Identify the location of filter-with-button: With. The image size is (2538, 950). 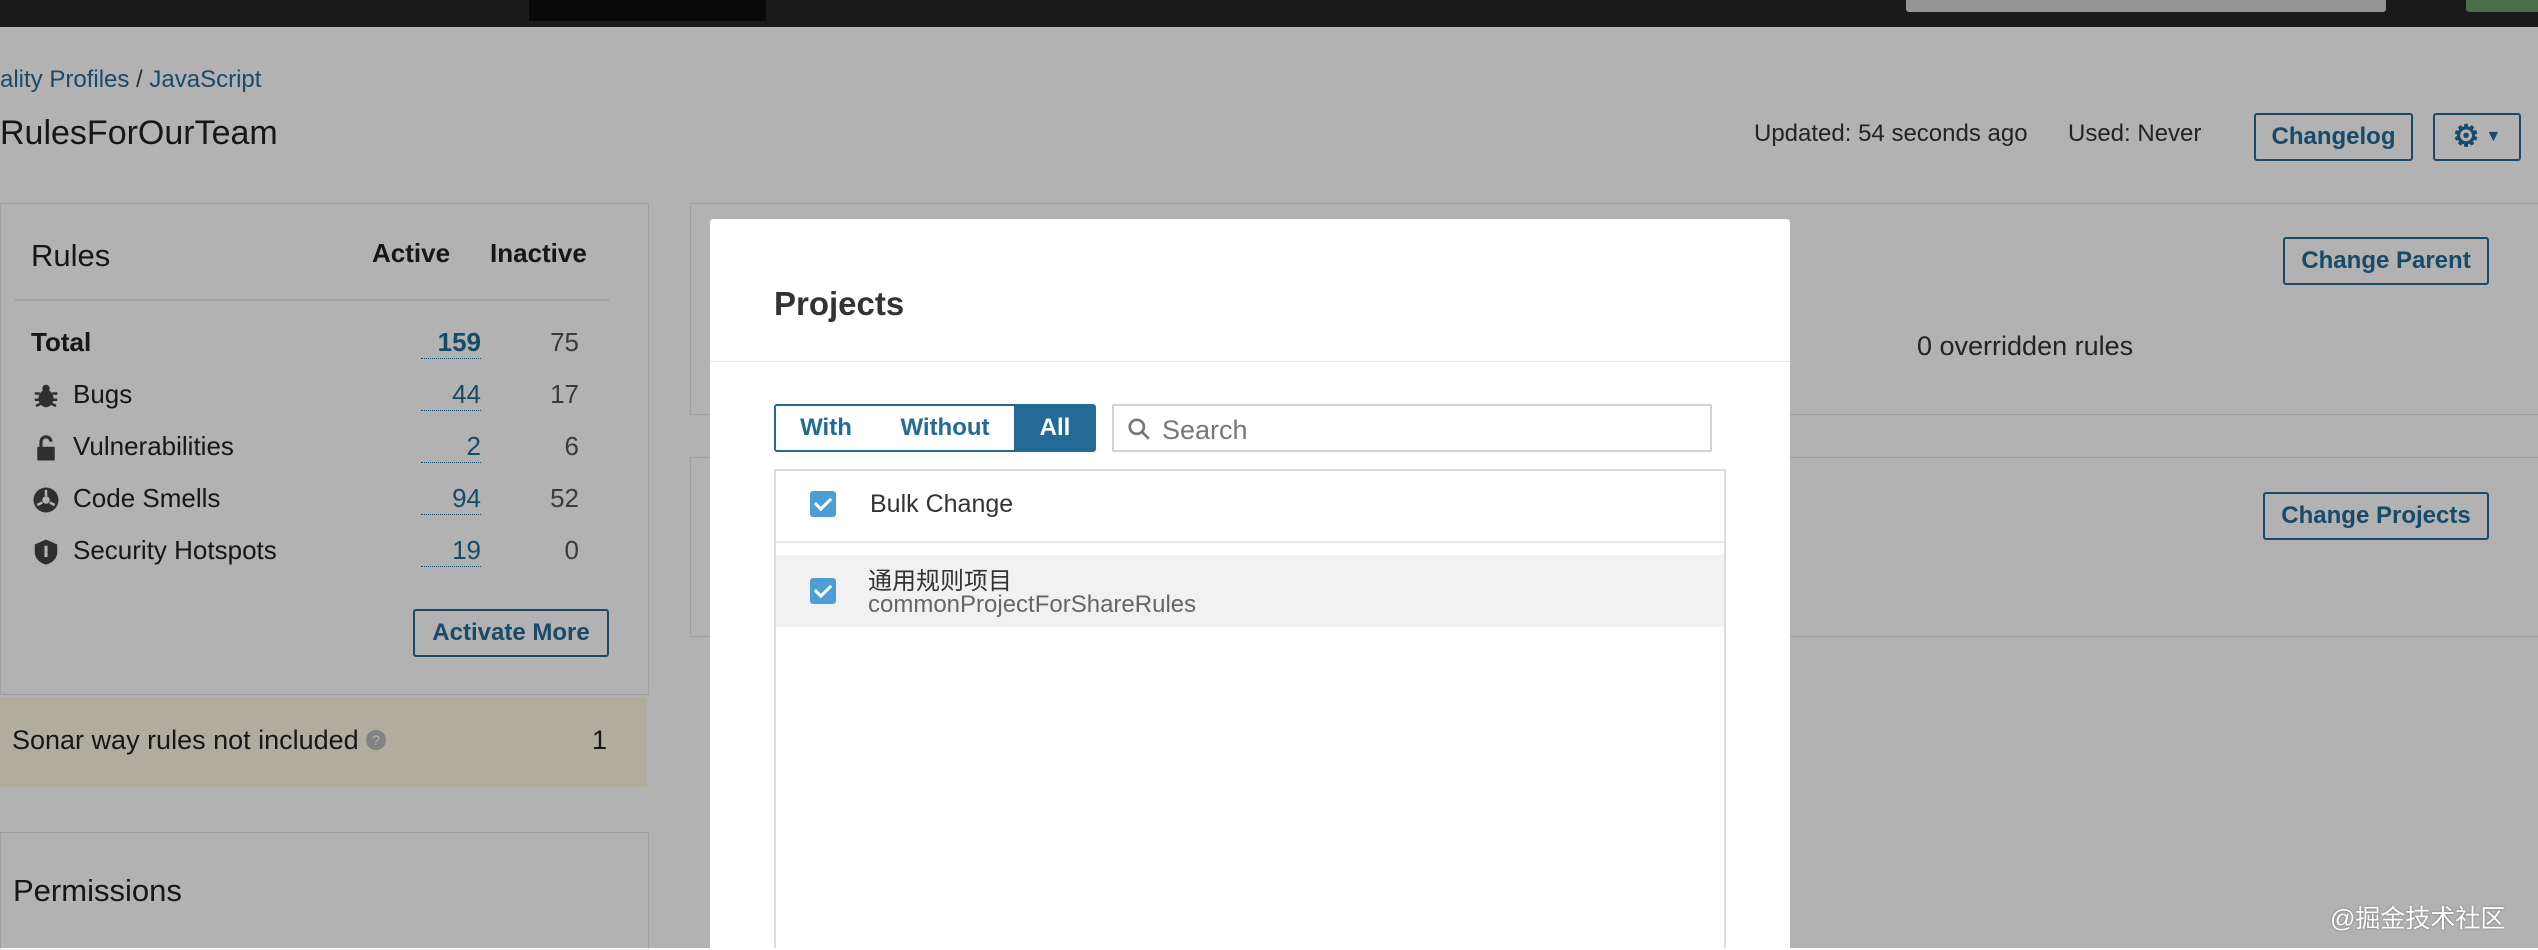
(826, 428).